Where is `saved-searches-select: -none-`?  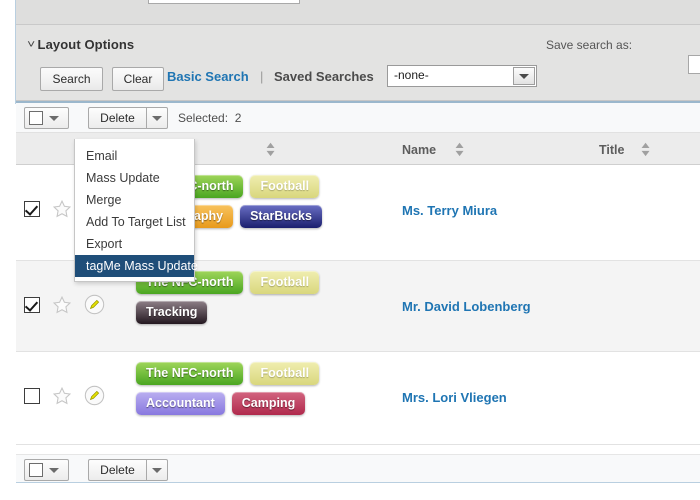 saved-searches-select: -none- is located at coordinates (462, 76).